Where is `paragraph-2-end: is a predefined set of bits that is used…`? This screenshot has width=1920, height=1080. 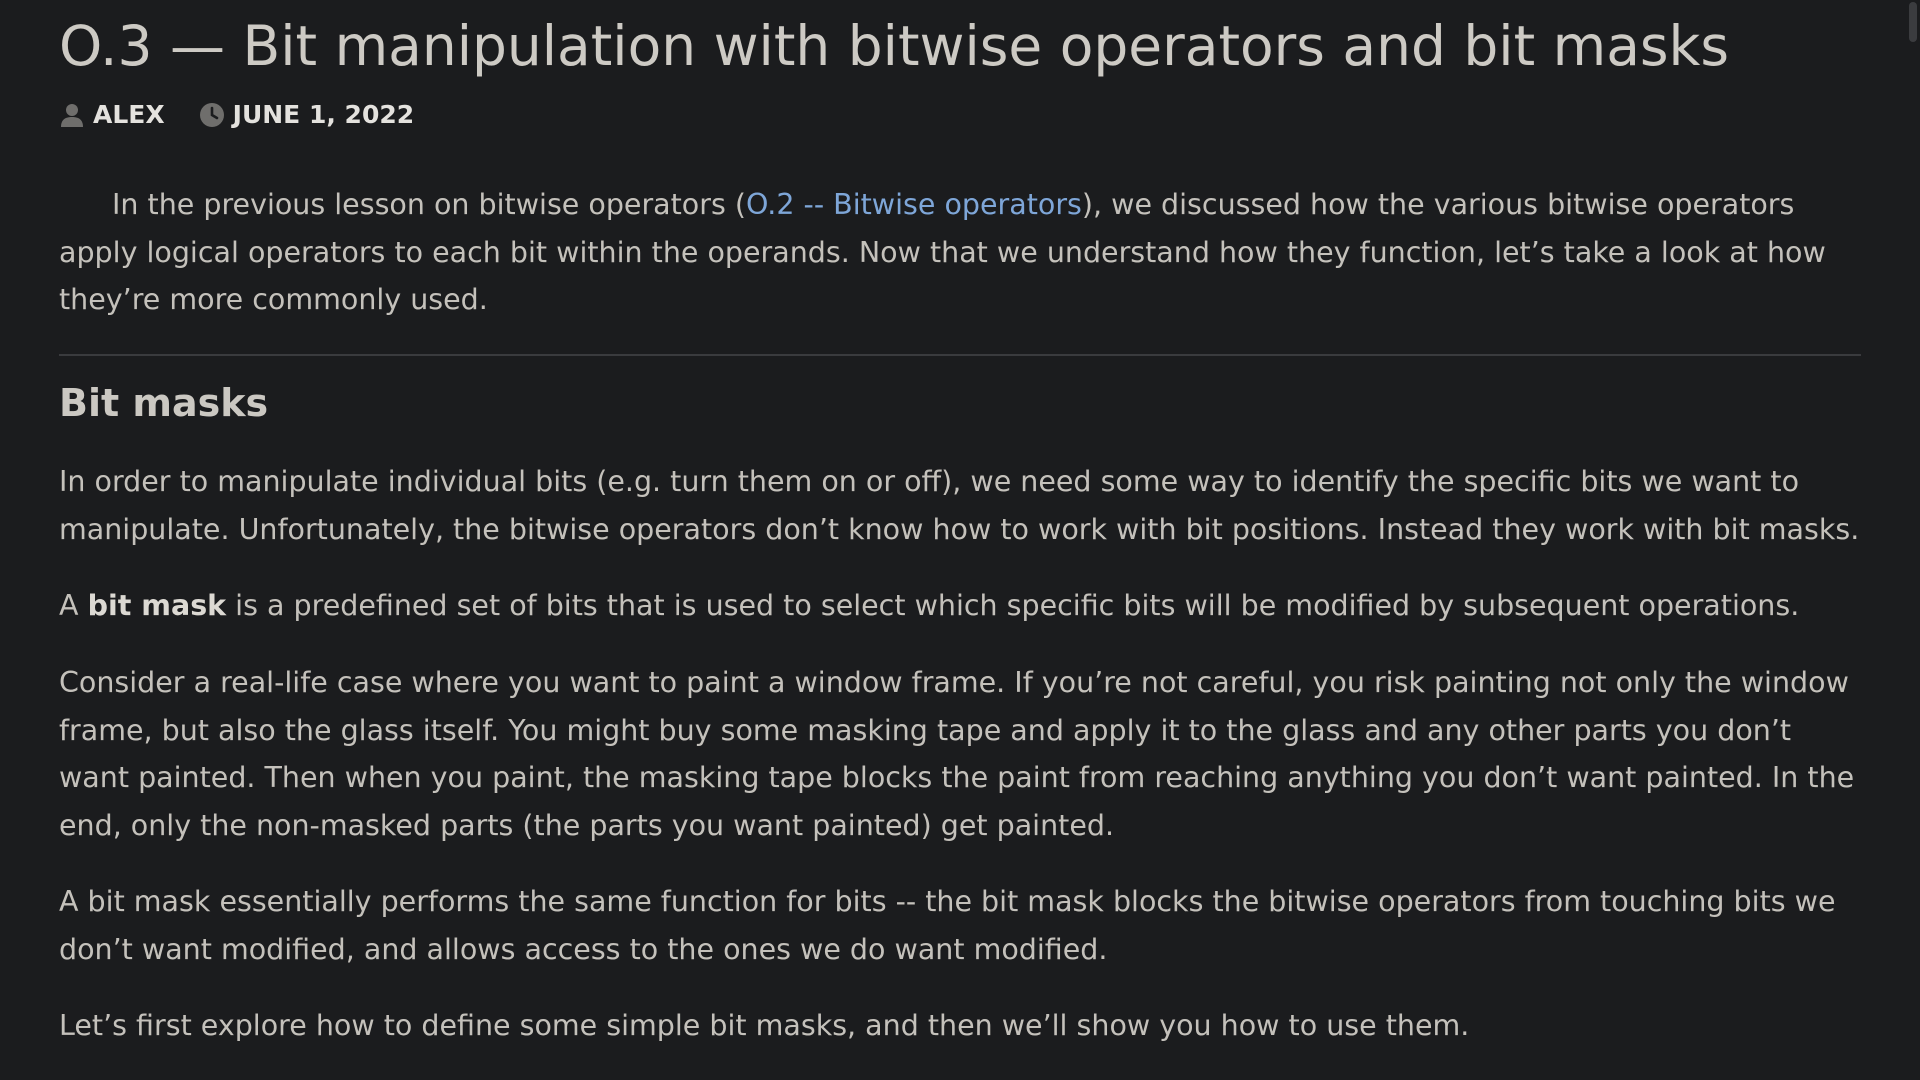
paragraph-2-end: is a predefined set of bits that is used… is located at coordinates (1013, 605).